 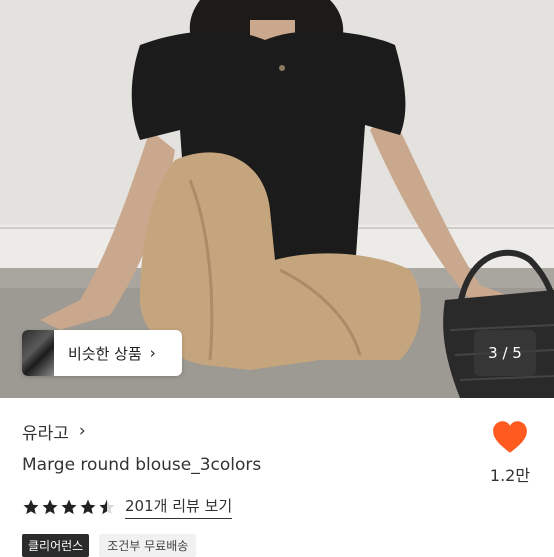 I want to click on star-half-icon, so click(x=107, y=507).